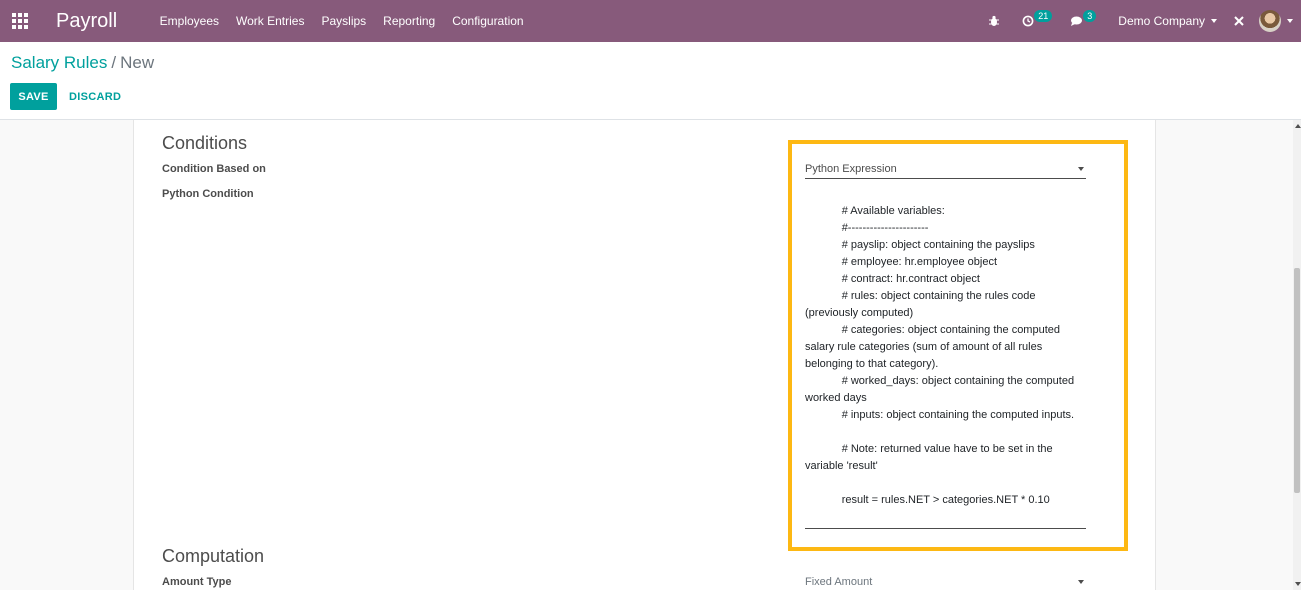  I want to click on amount-type-value: Fixed Amount, so click(839, 582).